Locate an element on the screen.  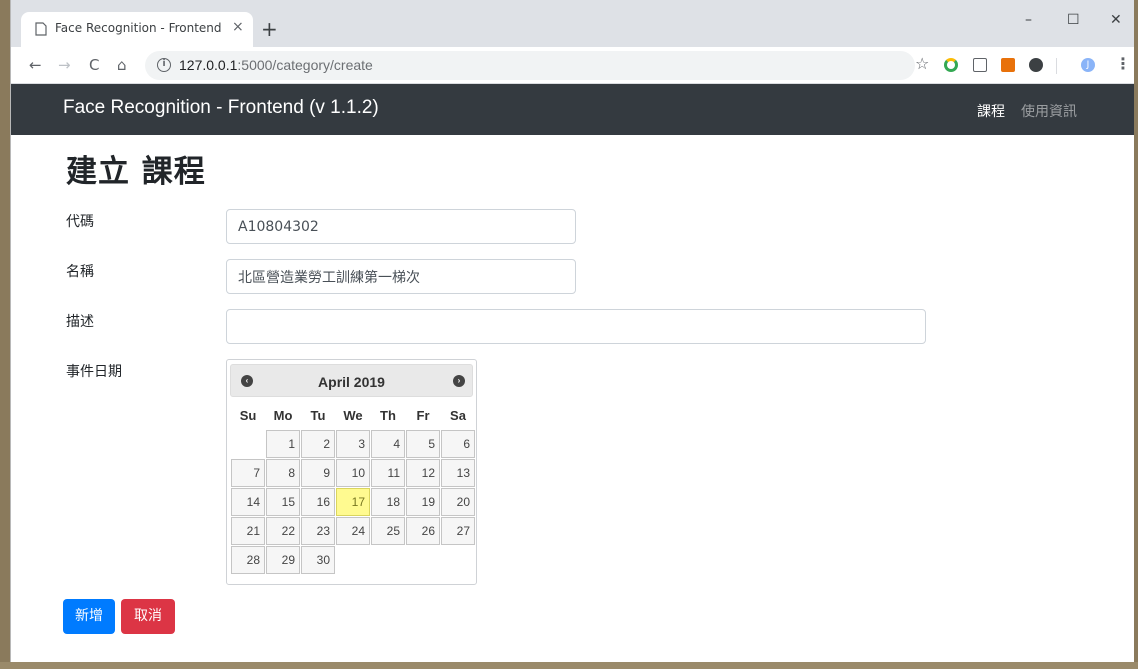
calendar-day-link: 1 is located at coordinates (283, 444).